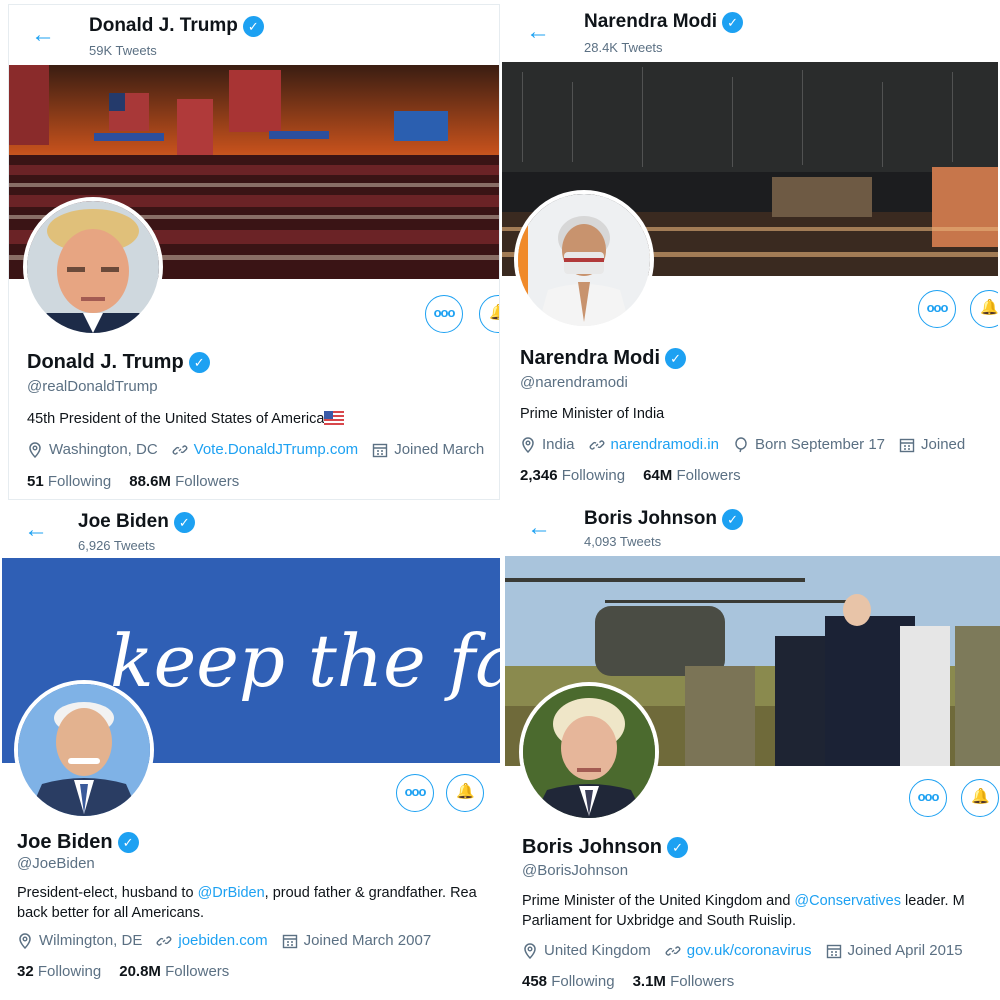  Describe the element at coordinates (665, 444) in the screenshot. I see `website-link: narendramodi.in` at that location.